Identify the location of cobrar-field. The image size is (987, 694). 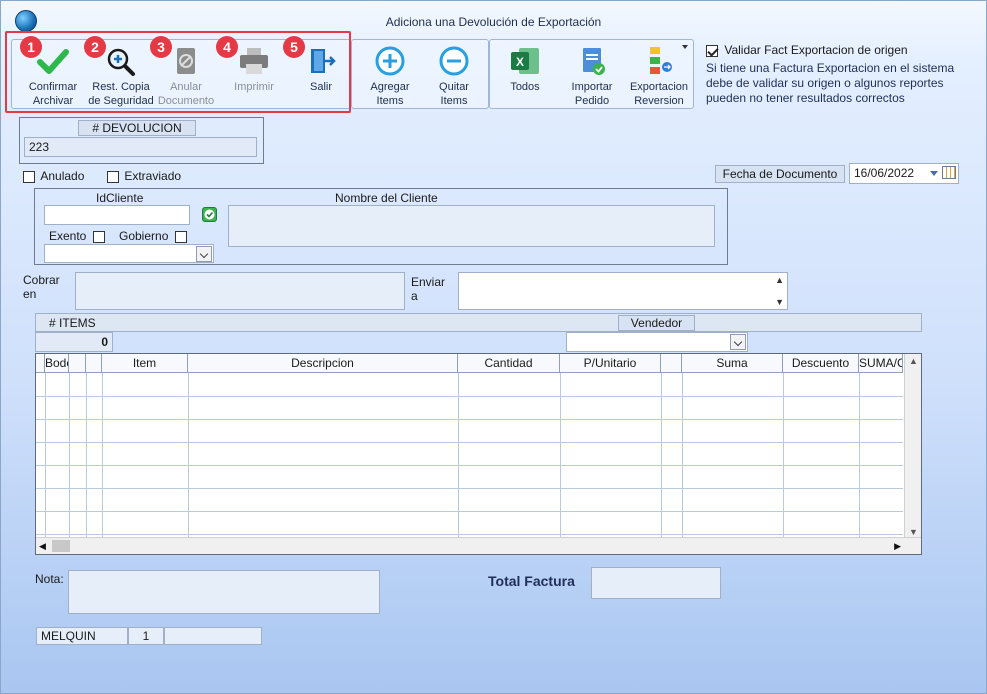
(240, 291).